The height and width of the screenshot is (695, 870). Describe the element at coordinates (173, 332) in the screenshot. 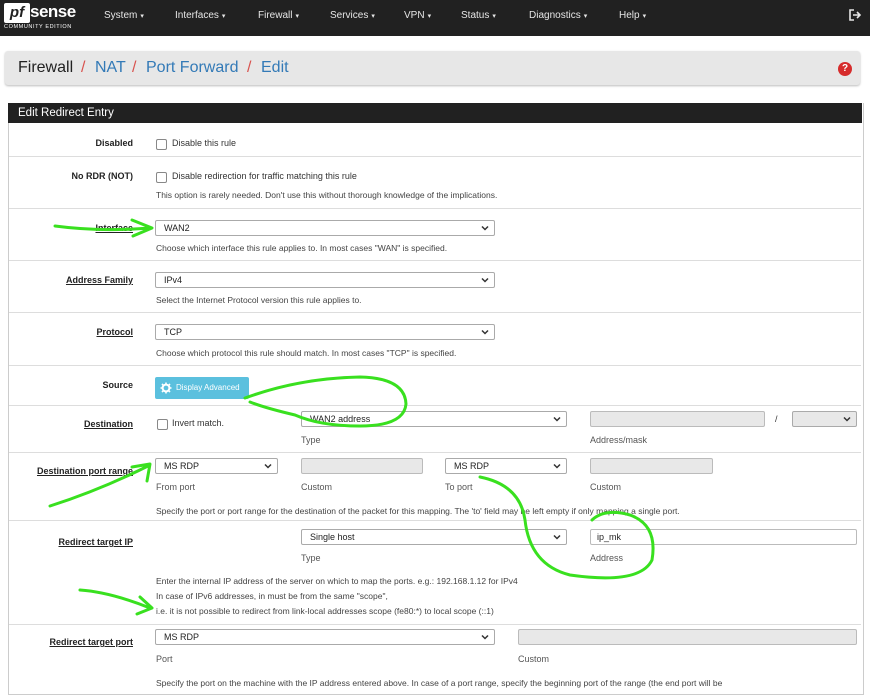

I see `protocol-value: TCP` at that location.